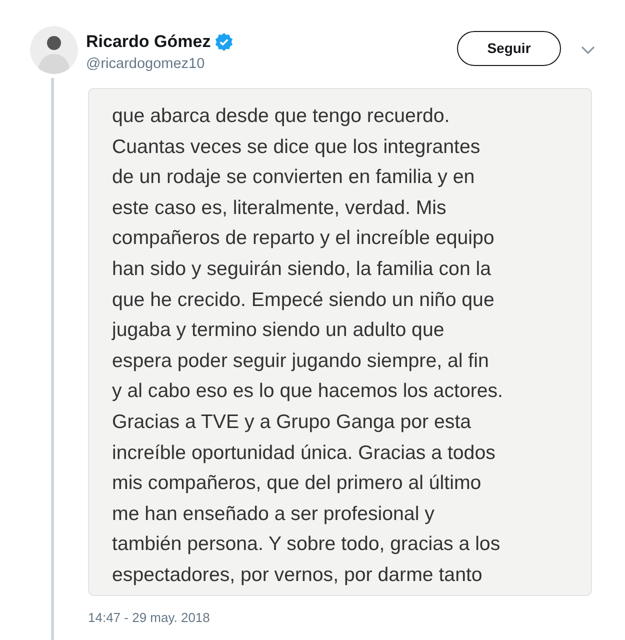 This screenshot has width=625, height=640. I want to click on user-name: Ricardo Gómez, so click(148, 42).